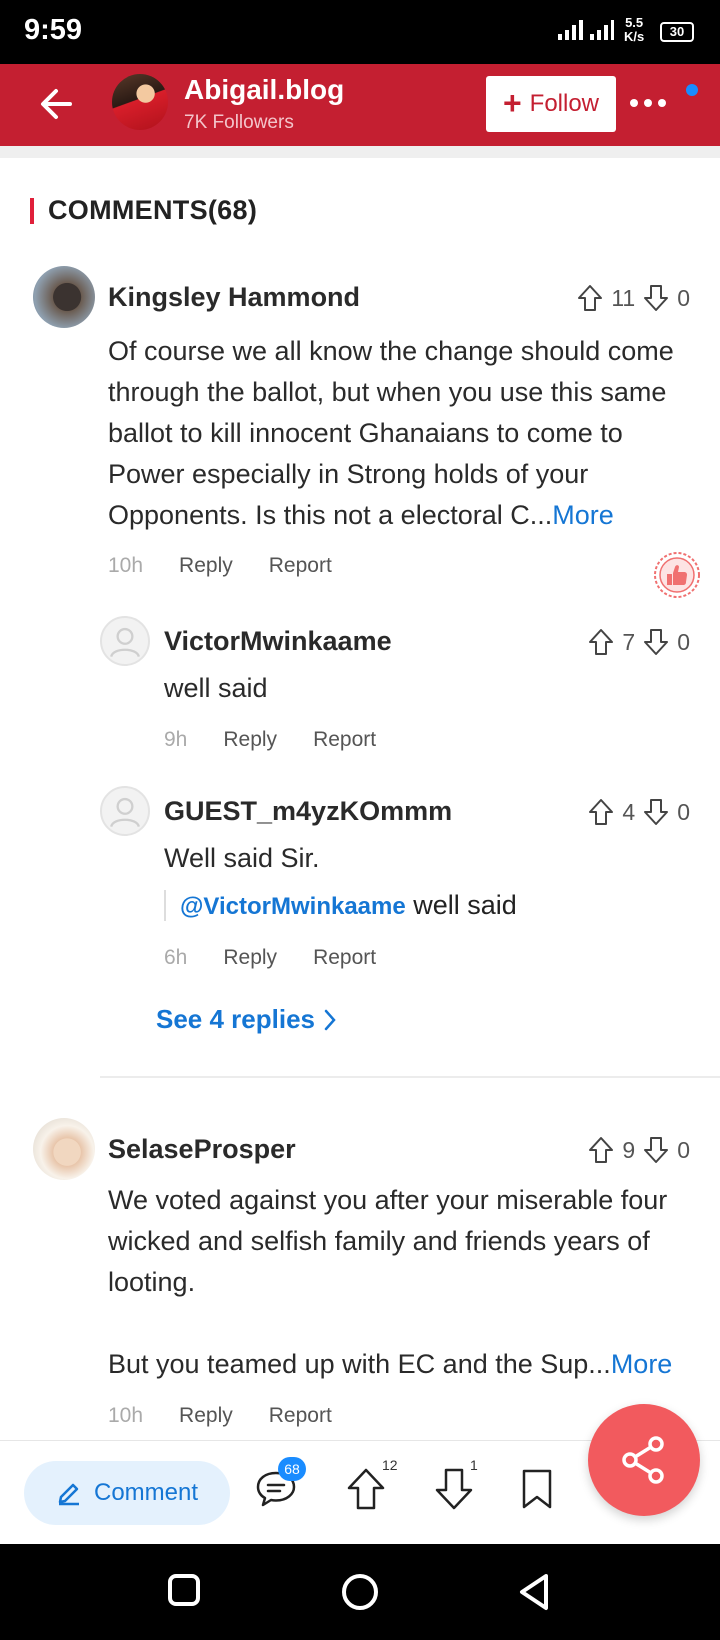 This screenshot has height=1640, width=720. Describe the element at coordinates (32, 210) in the screenshot. I see `title-accent-bar` at that location.